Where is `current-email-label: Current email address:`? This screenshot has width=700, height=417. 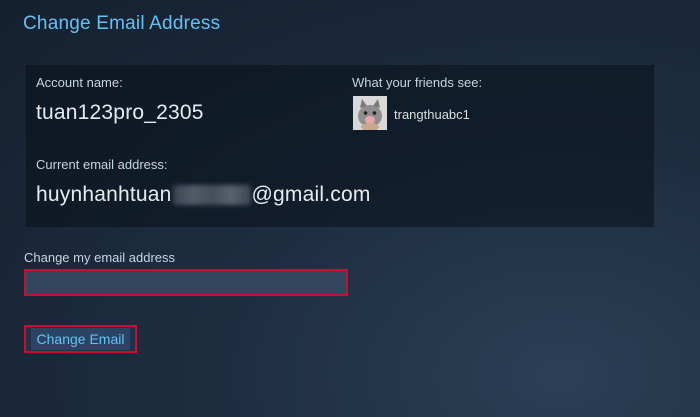
current-email-label: Current email address: is located at coordinates (102, 164).